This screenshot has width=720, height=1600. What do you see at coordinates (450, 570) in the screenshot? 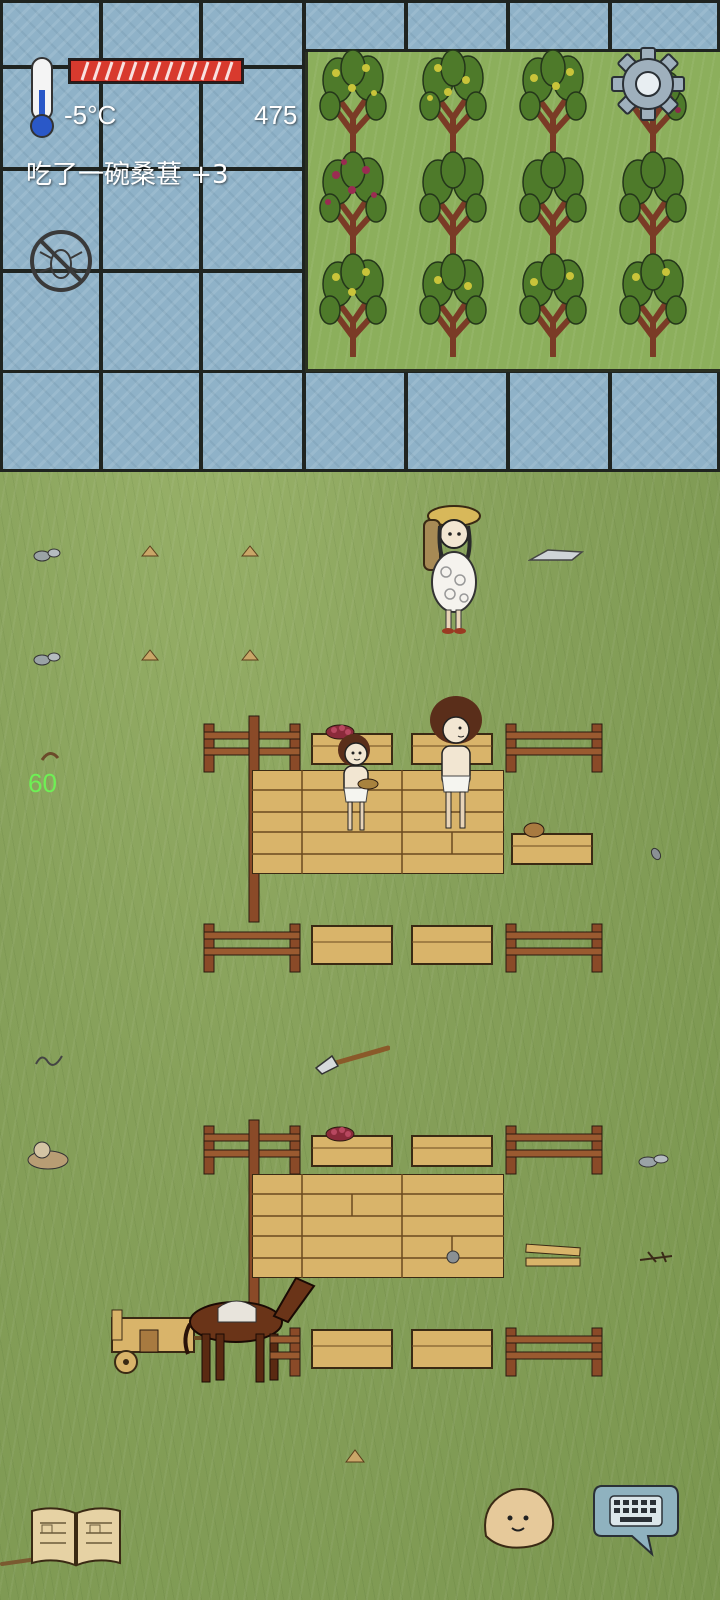
I see `player-character` at bounding box center [450, 570].